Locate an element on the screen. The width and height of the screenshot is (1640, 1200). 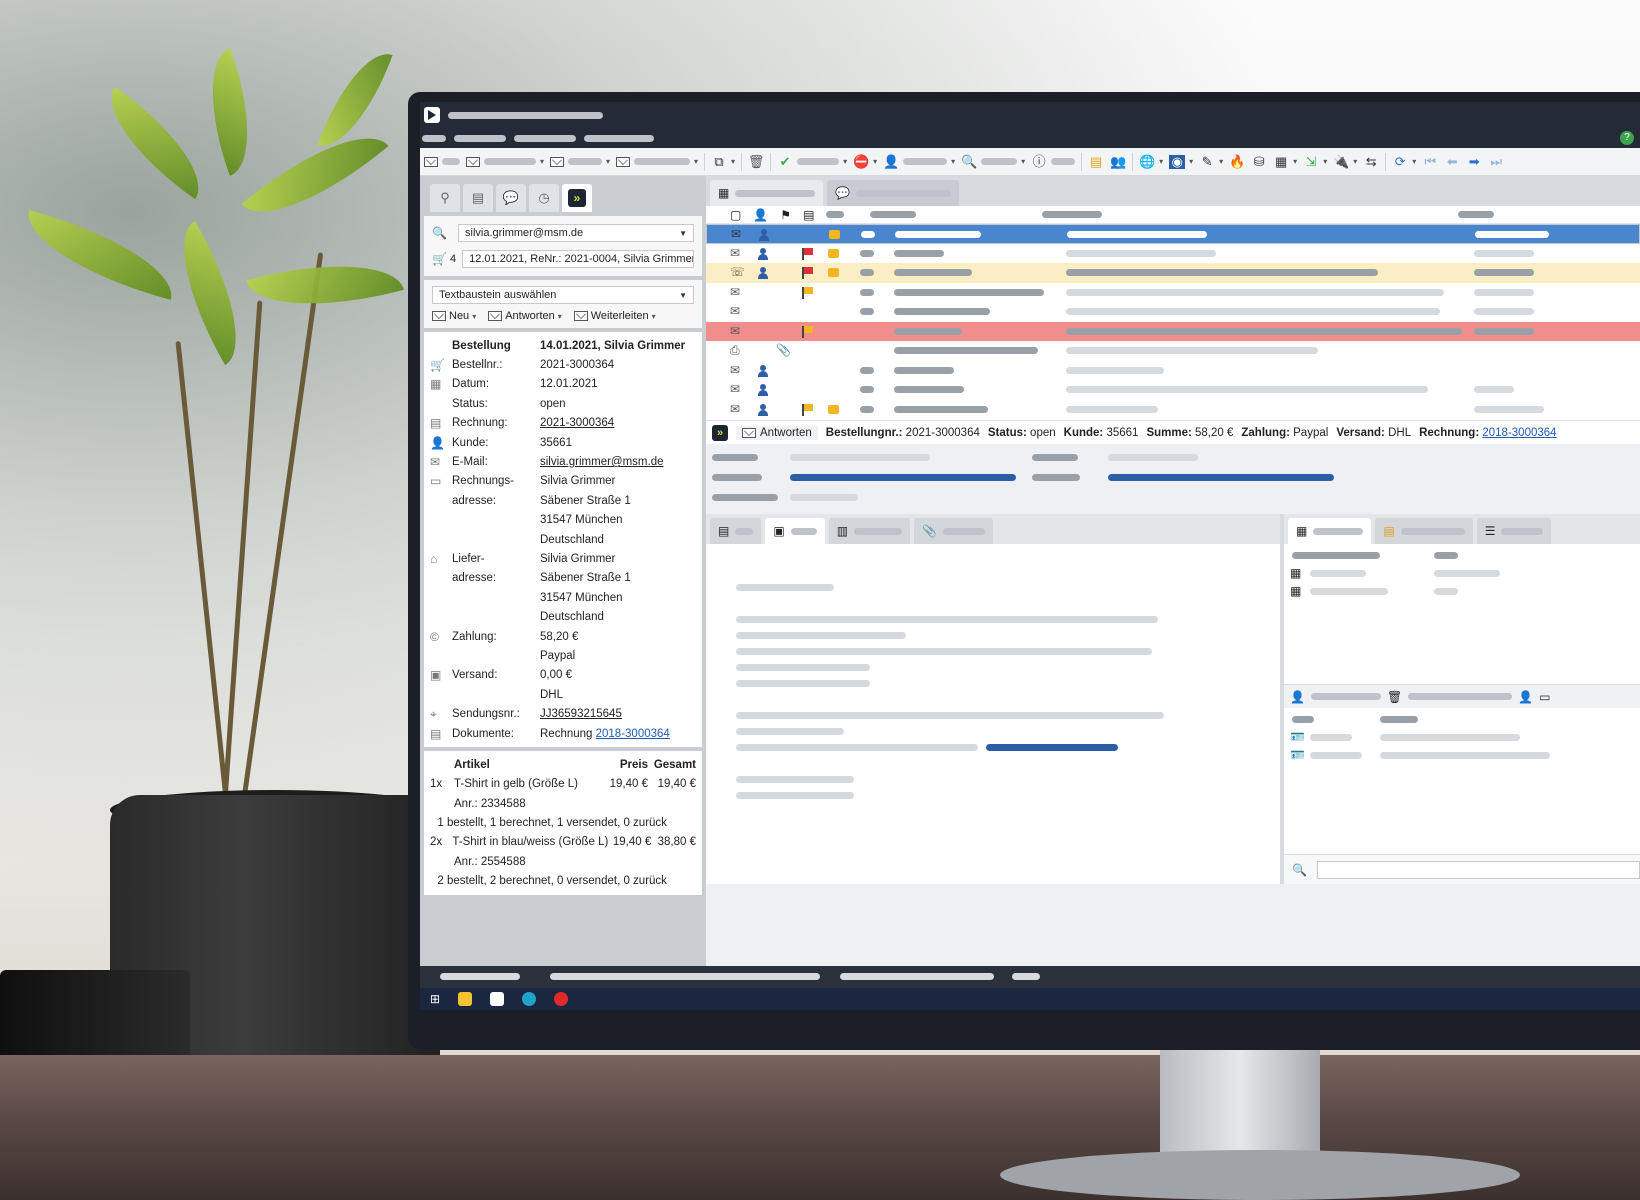
tracking-icon: ⌖ is located at coordinates (433, 713).